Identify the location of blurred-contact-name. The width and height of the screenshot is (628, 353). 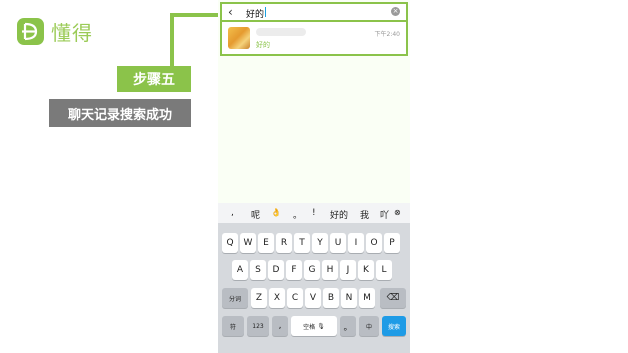
(281, 32).